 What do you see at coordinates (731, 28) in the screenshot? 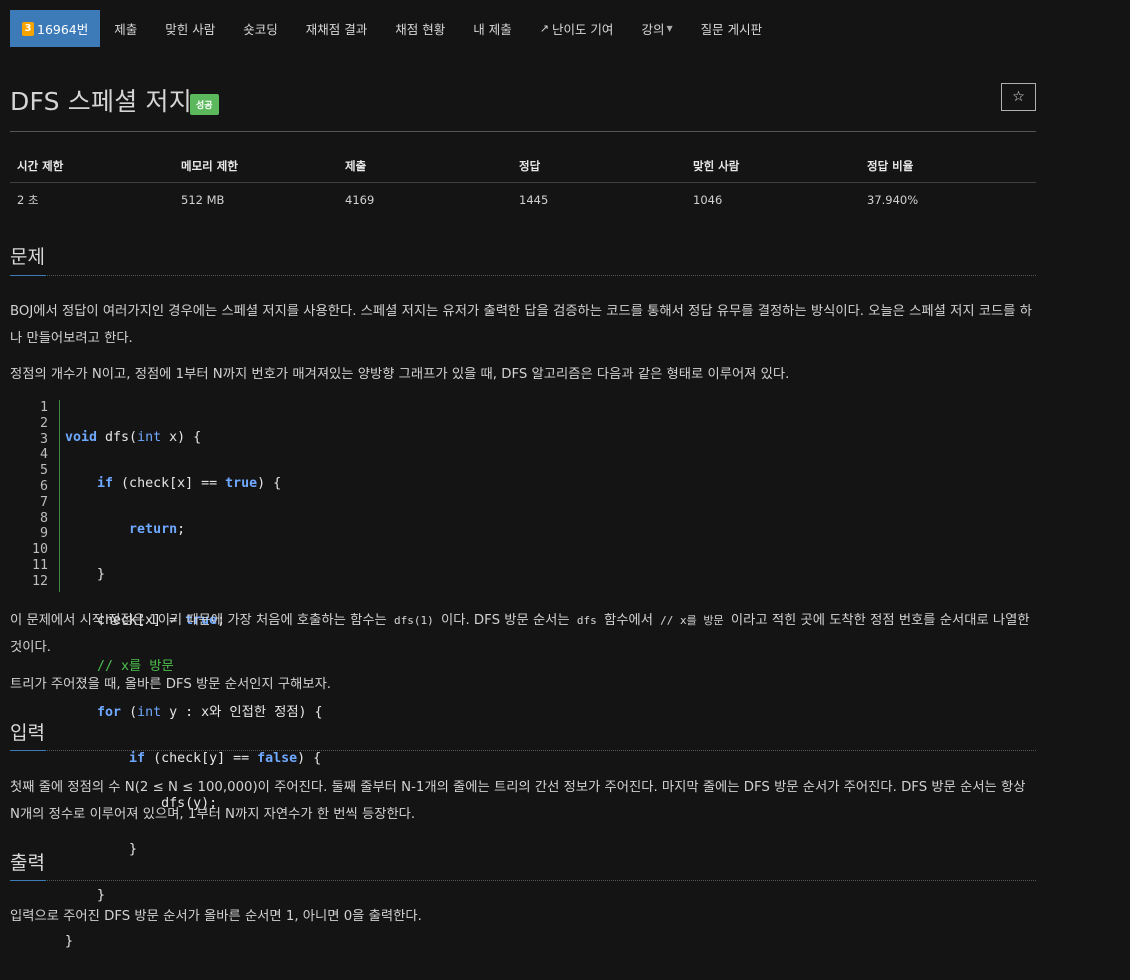
I see `nav-question-board: 질문 게시판` at bounding box center [731, 28].